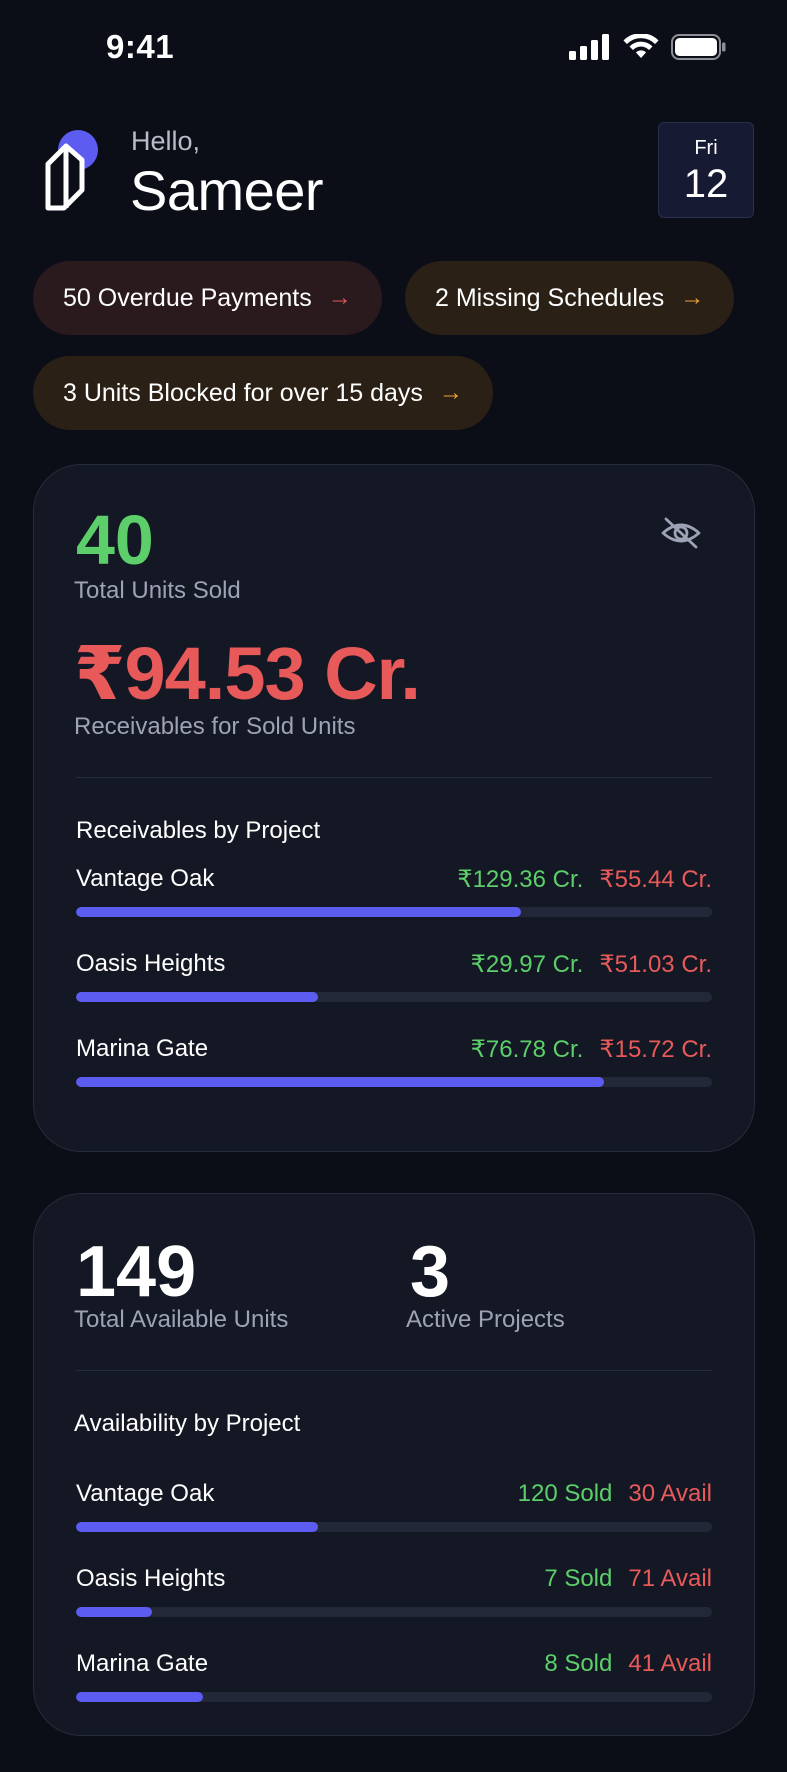 The width and height of the screenshot is (787, 1772). I want to click on project-values: 7 Sold 71 Avail, so click(628, 1579).